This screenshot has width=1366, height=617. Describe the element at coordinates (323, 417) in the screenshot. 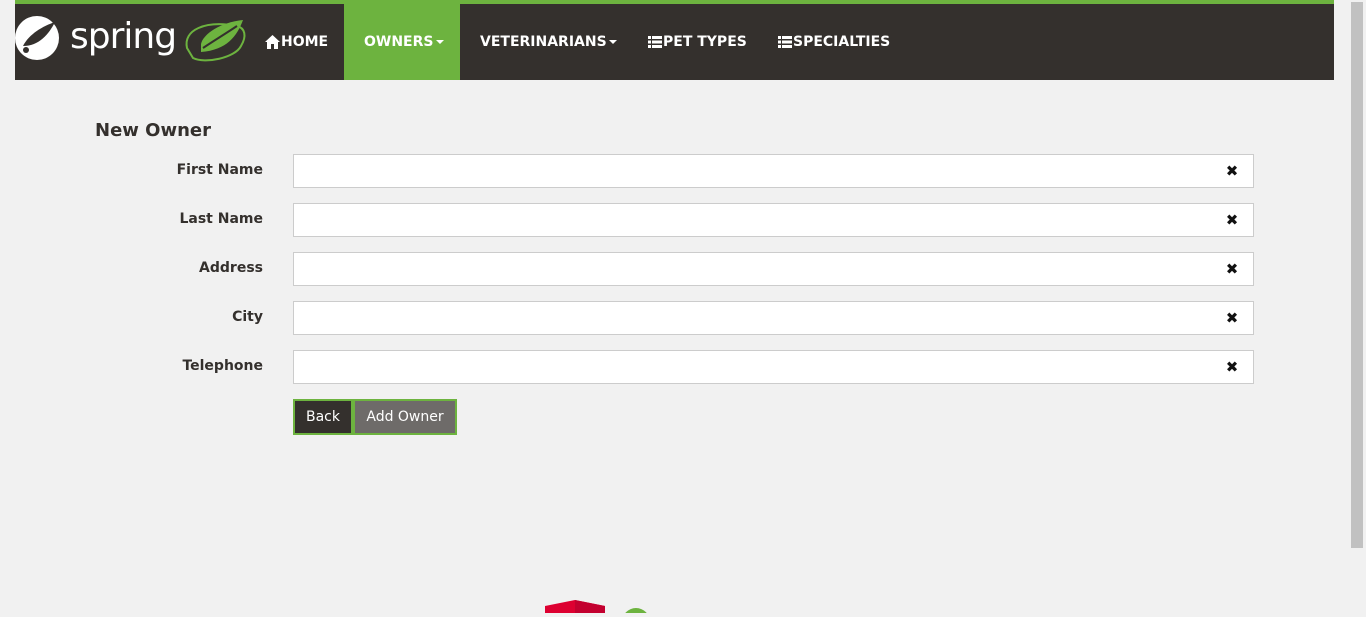

I see `back-button: Back` at that location.